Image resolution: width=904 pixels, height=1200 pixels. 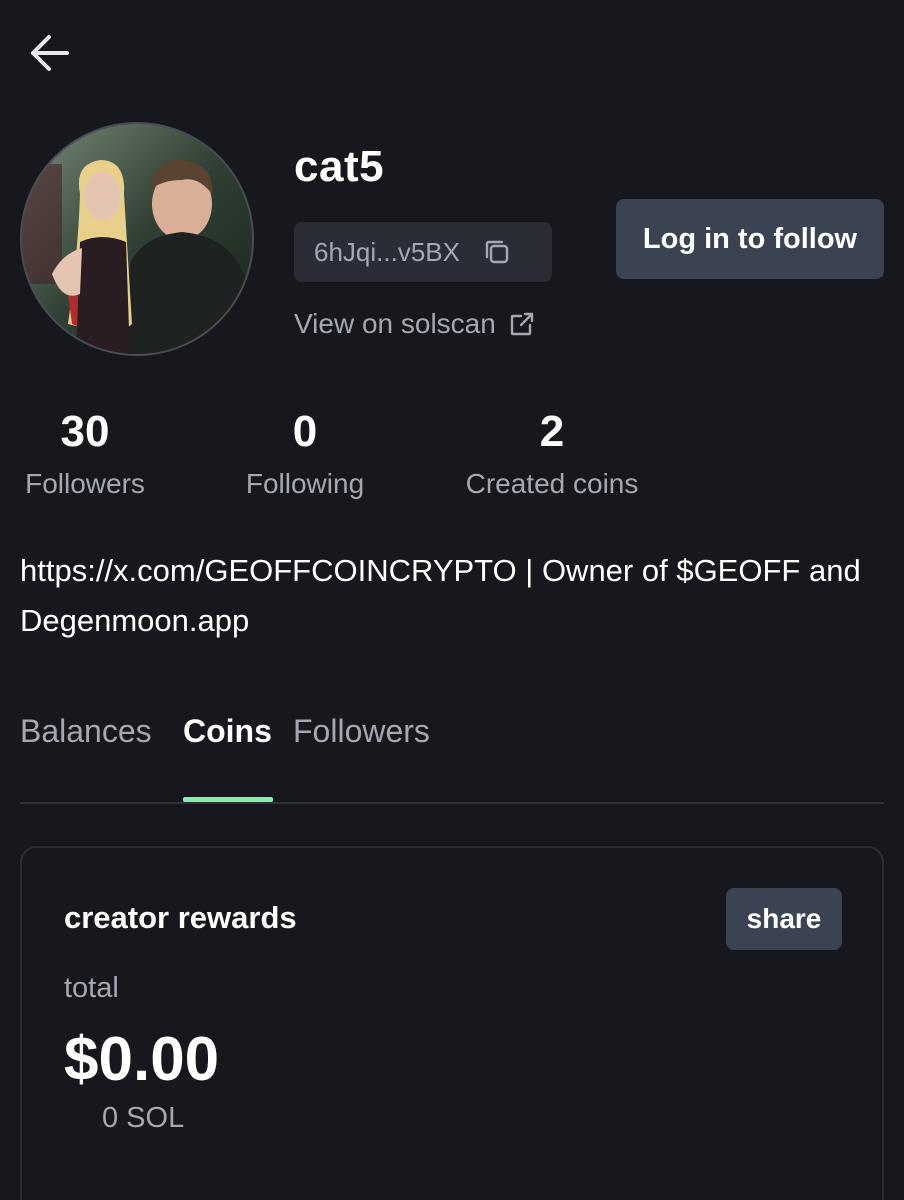 I want to click on stat-following: 0 Following, so click(x=305, y=452).